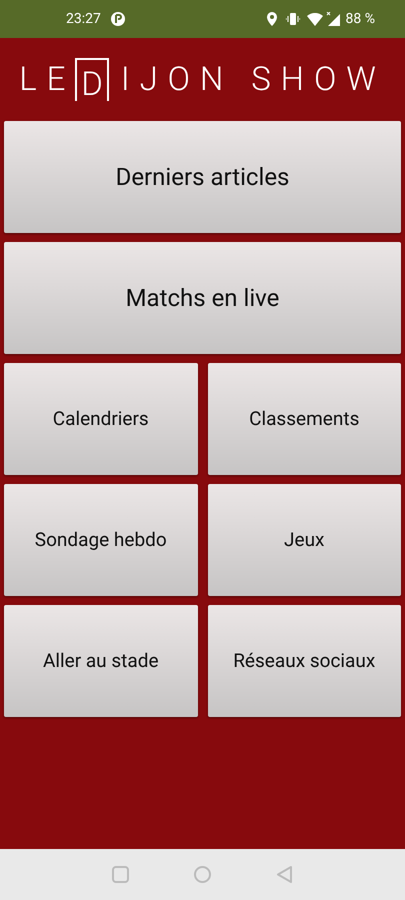 This screenshot has height=900, width=405. I want to click on home-button, so click(202, 874).